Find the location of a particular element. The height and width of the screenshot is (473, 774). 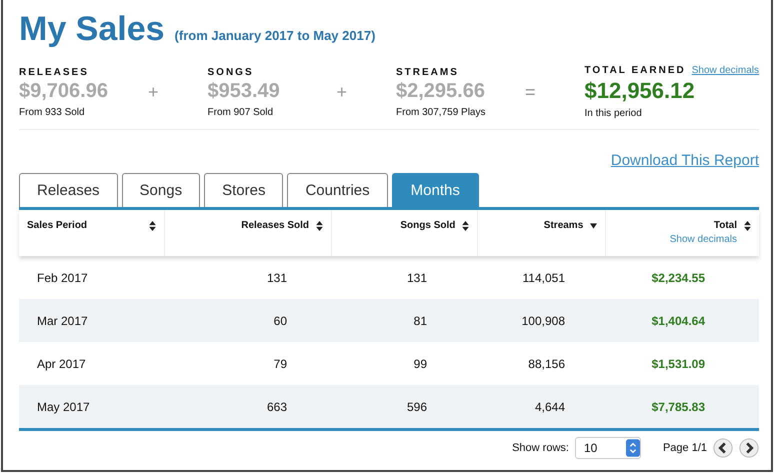

stat-note: In this period is located at coordinates (613, 113).